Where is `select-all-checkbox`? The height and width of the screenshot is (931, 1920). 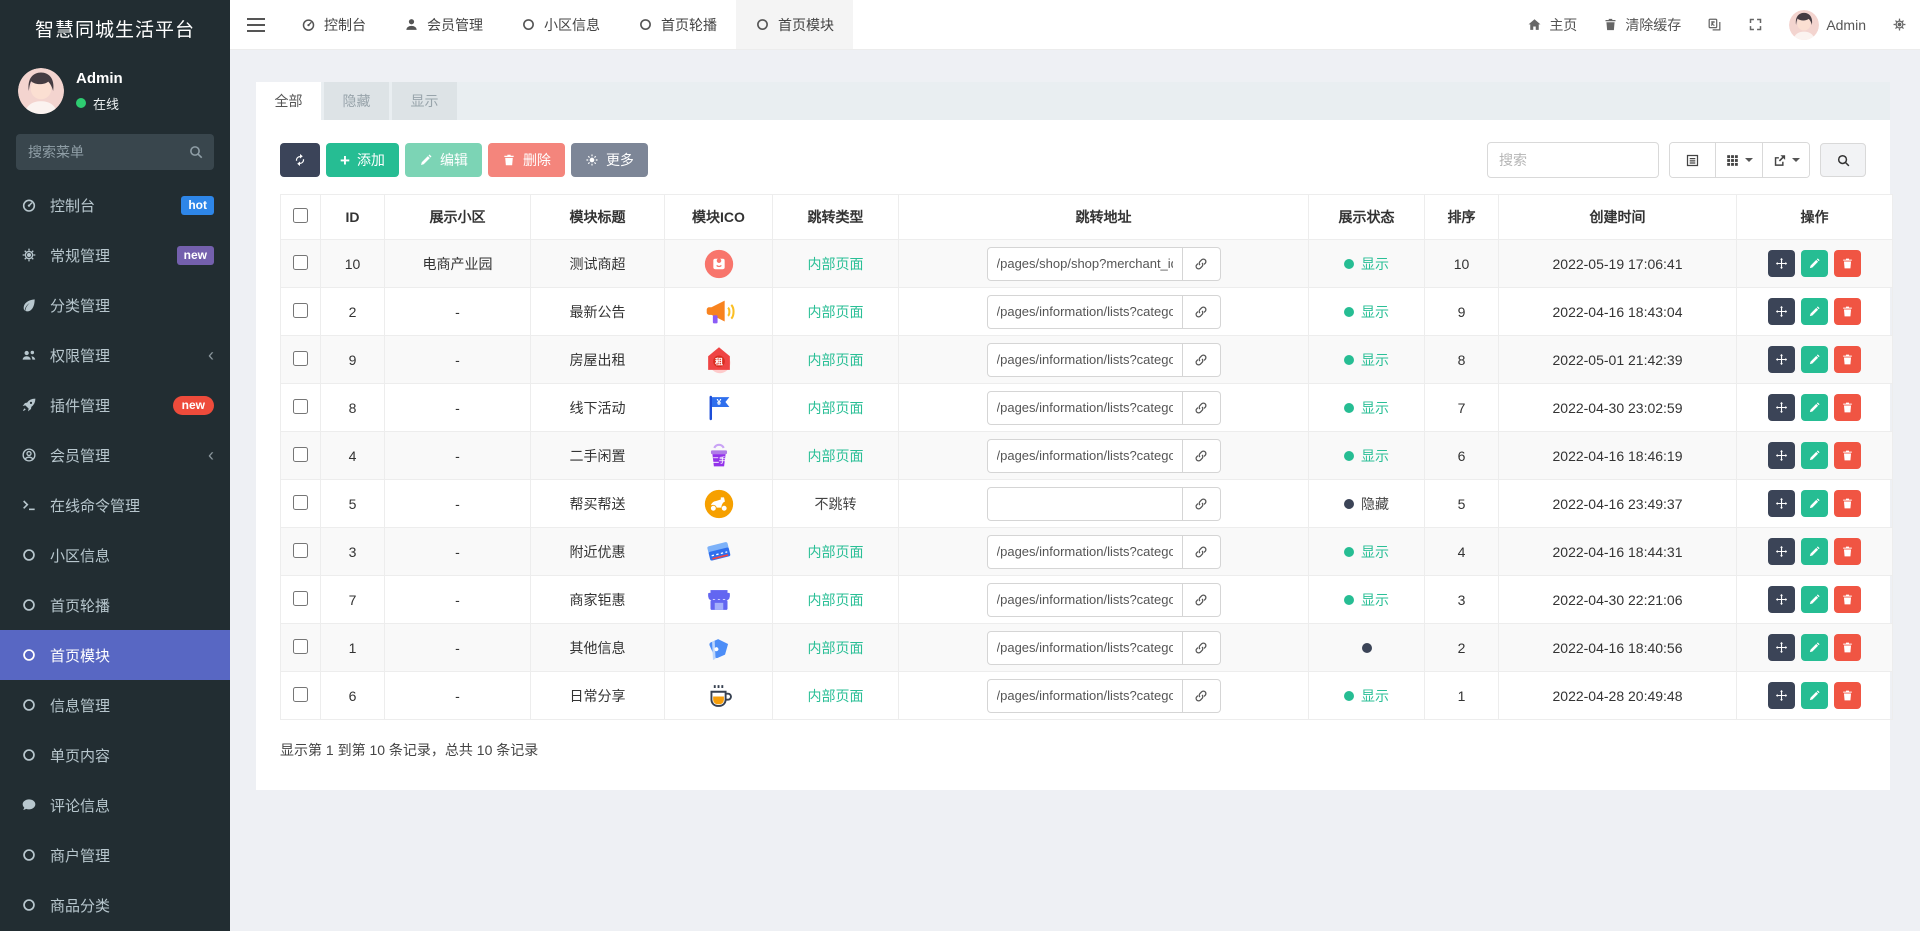 select-all-checkbox is located at coordinates (300, 215).